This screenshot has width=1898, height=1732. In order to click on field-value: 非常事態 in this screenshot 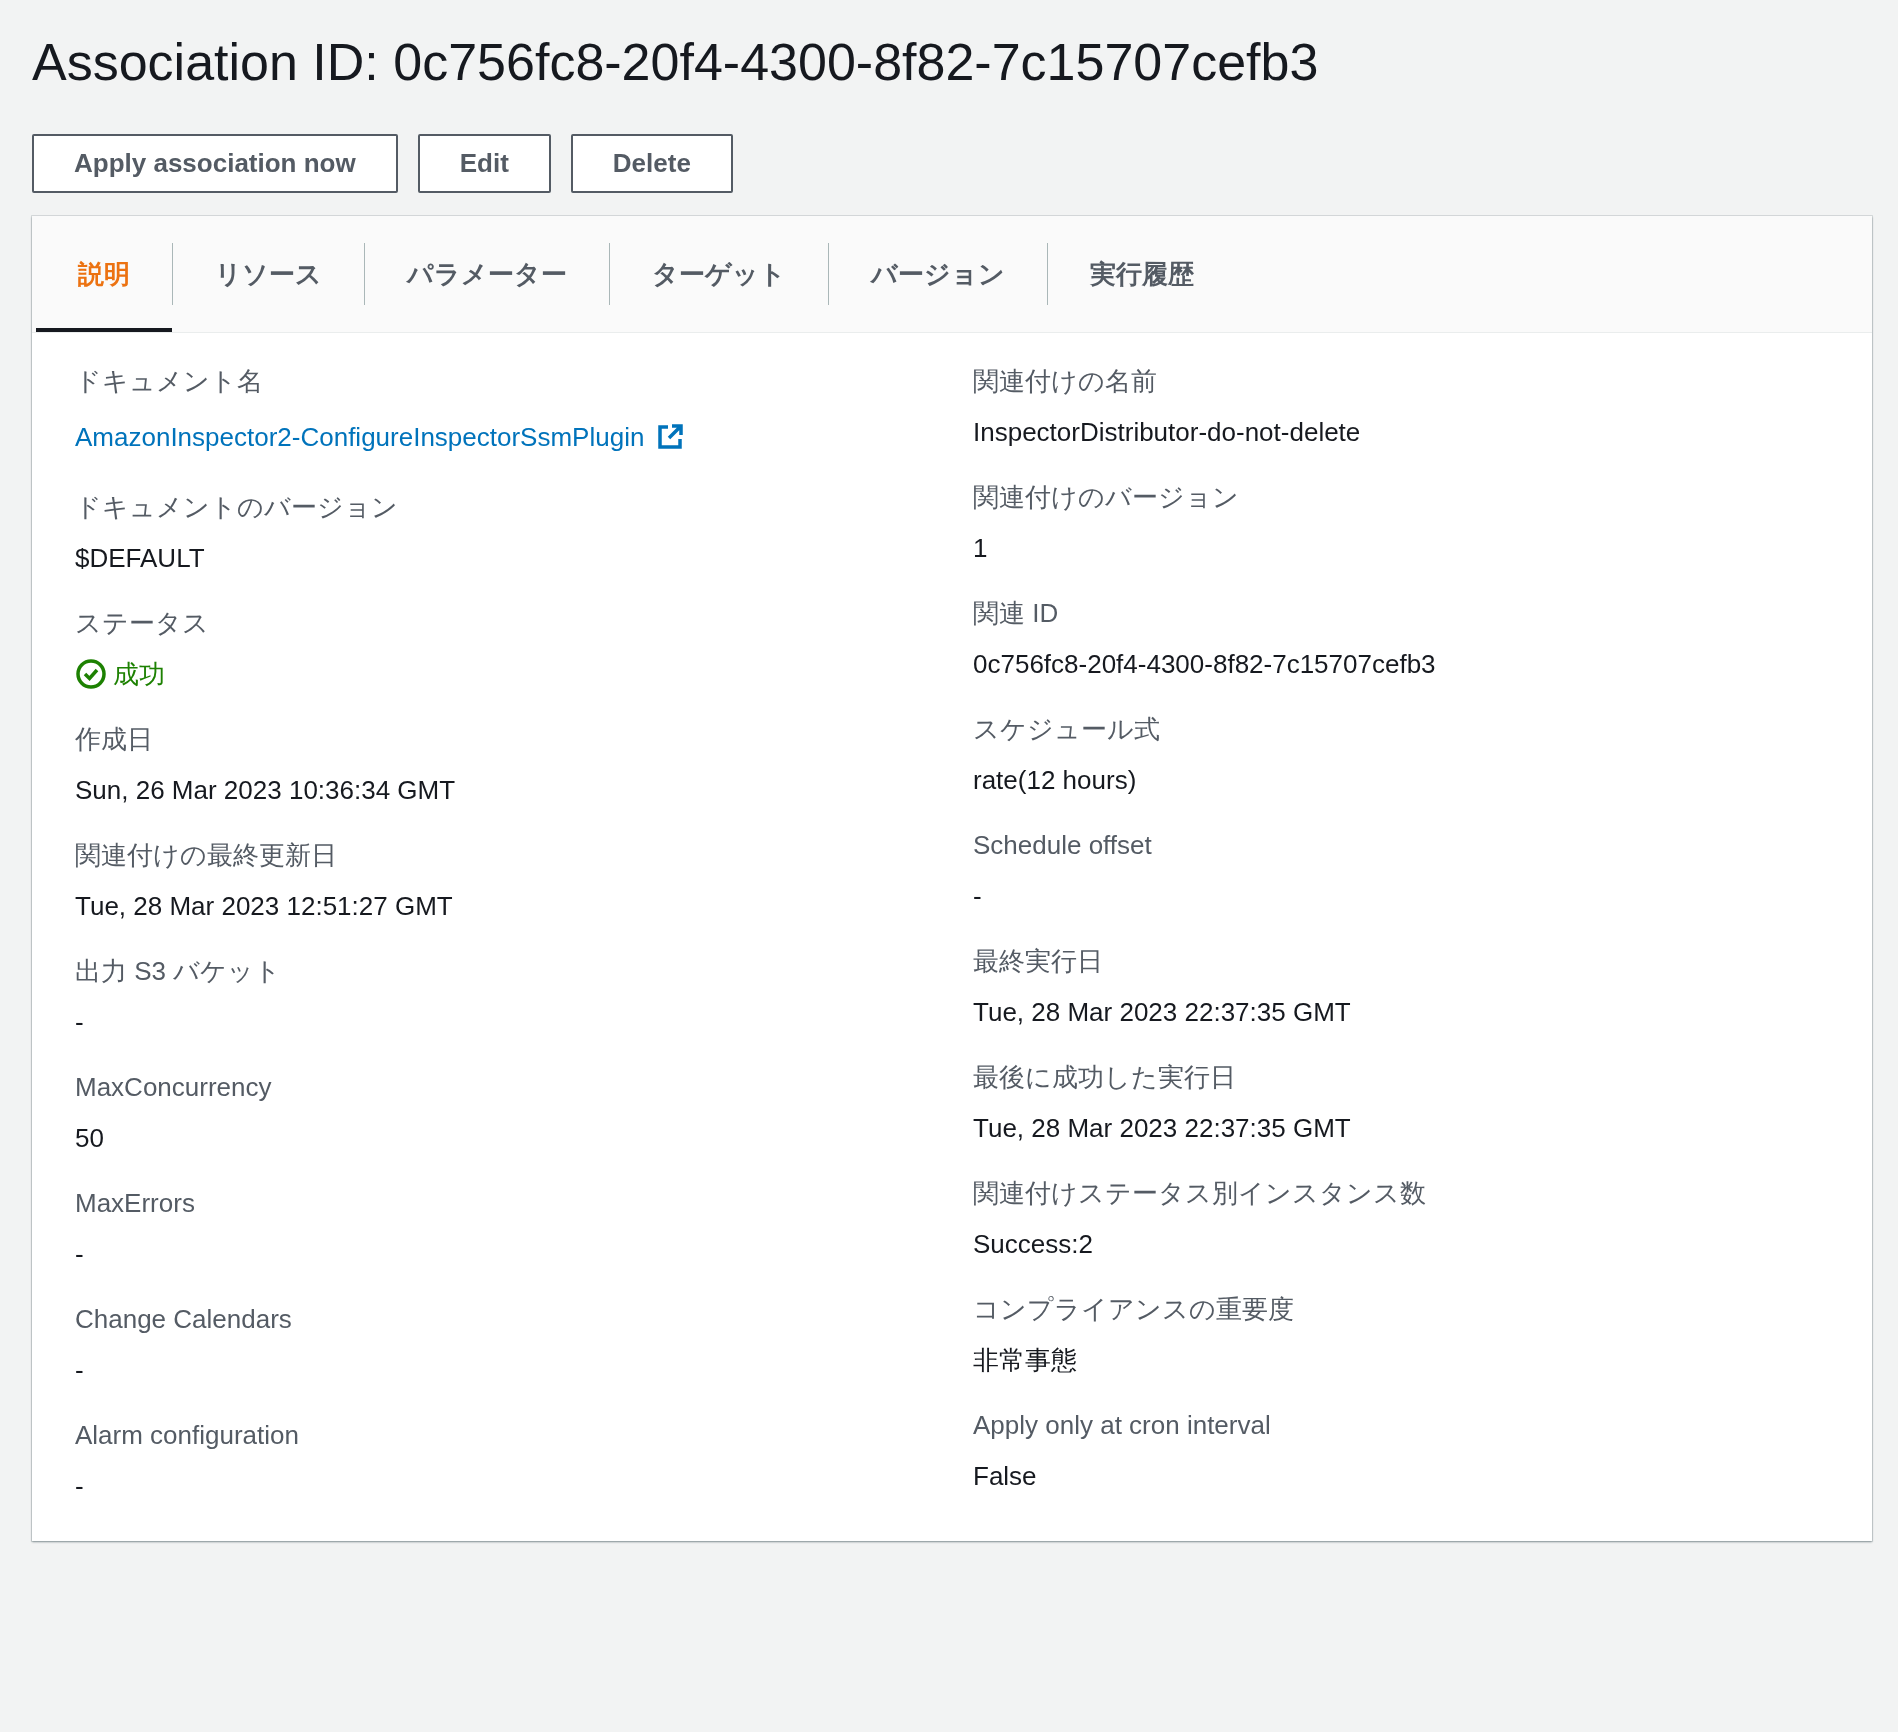, I will do `click(1025, 1360)`.